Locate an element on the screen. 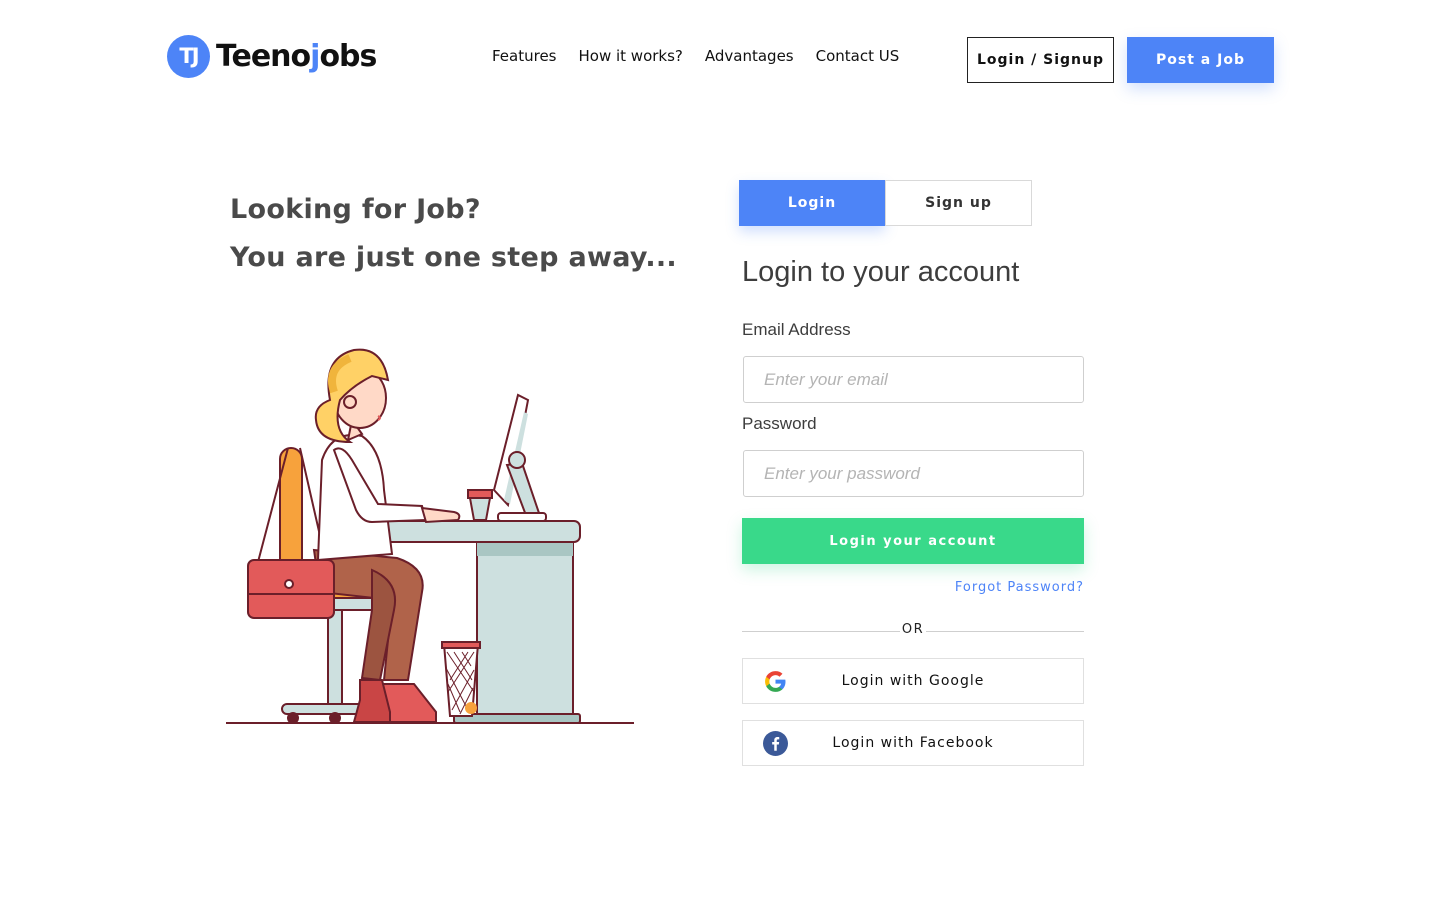  login-submit-button: Login your account is located at coordinates (913, 541).